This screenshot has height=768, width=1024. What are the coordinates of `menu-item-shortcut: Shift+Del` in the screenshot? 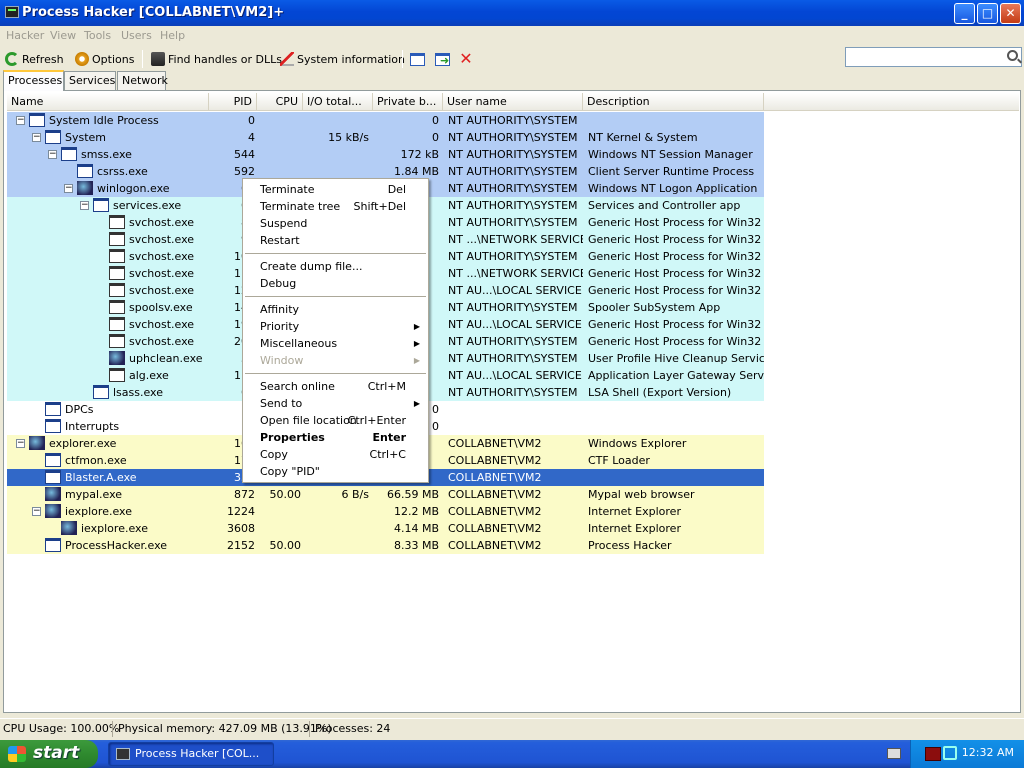 It's located at (379, 206).